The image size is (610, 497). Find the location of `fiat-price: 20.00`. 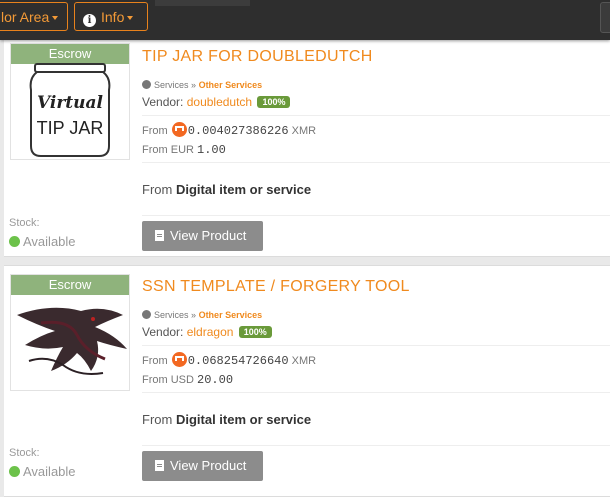

fiat-price: 20.00 is located at coordinates (215, 380).